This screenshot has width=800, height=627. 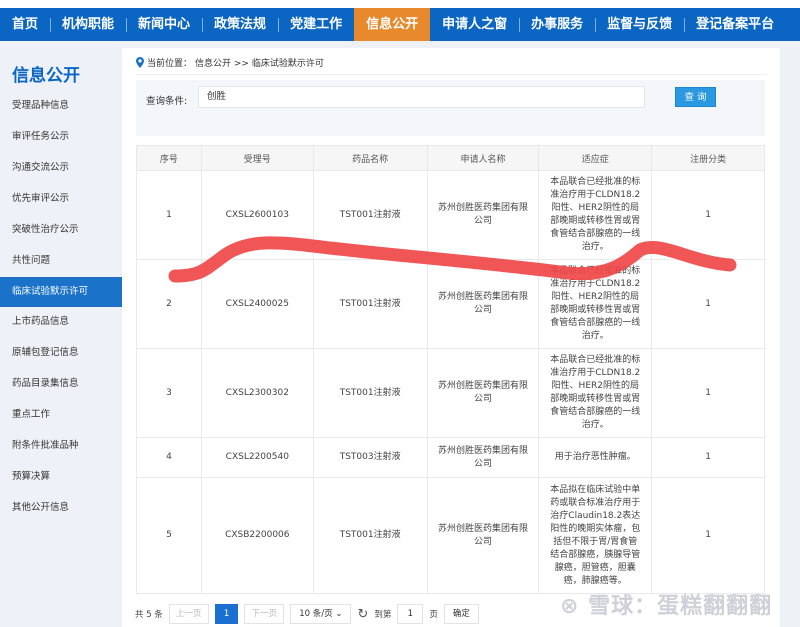 I want to click on sidebar-item: 重点工作, so click(x=61, y=415).